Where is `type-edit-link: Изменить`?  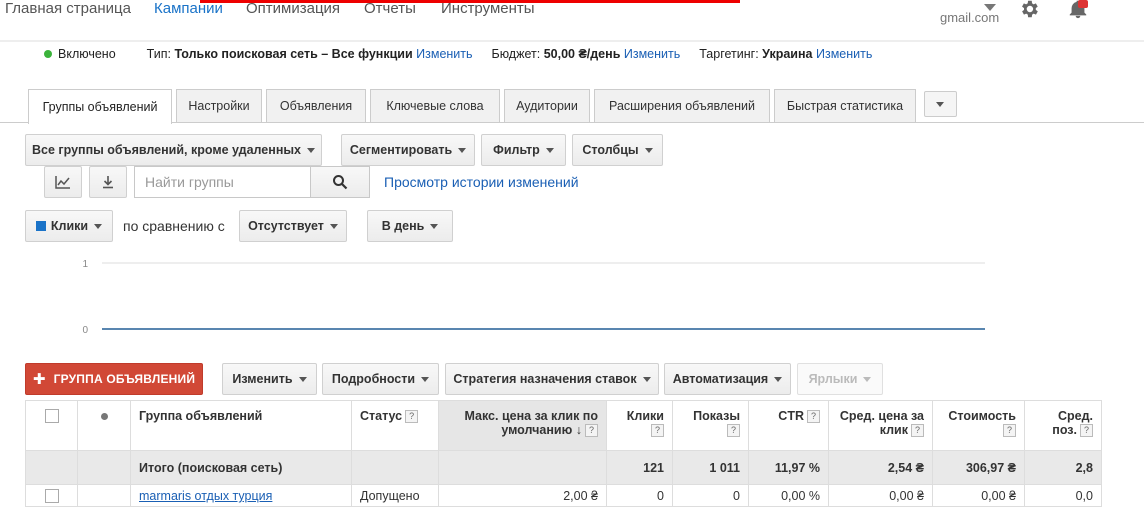 type-edit-link: Изменить is located at coordinates (444, 54).